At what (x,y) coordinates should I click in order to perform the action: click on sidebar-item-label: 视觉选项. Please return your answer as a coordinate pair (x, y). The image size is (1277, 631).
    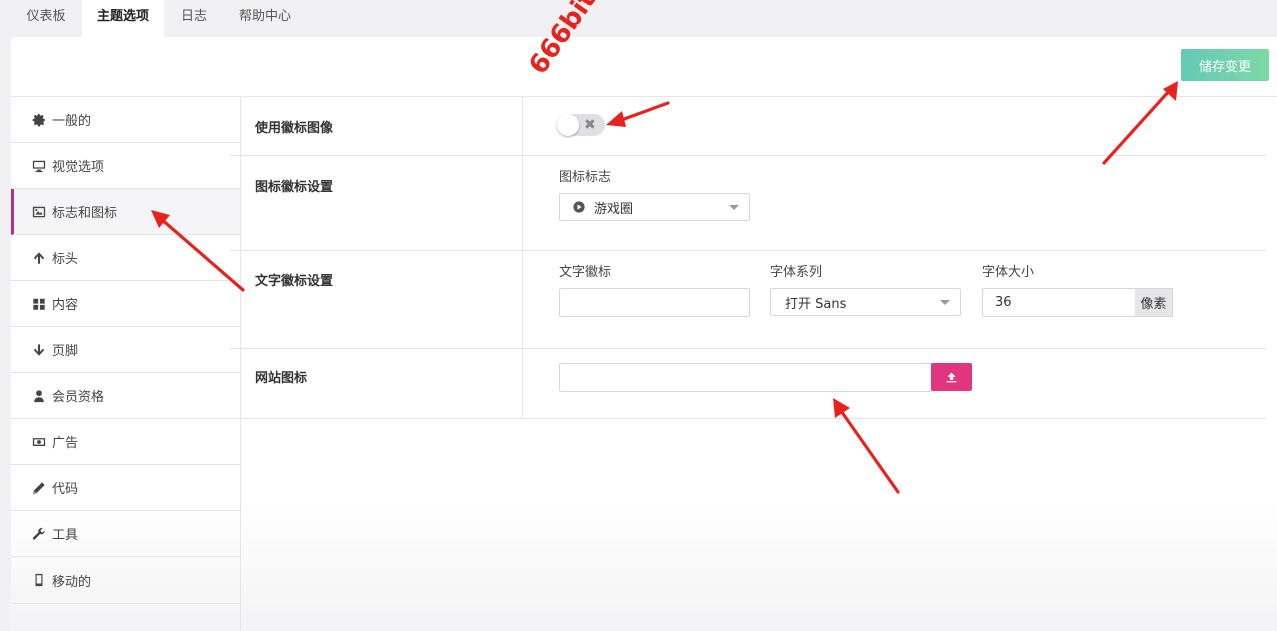
    Looking at the image, I should click on (78, 167).